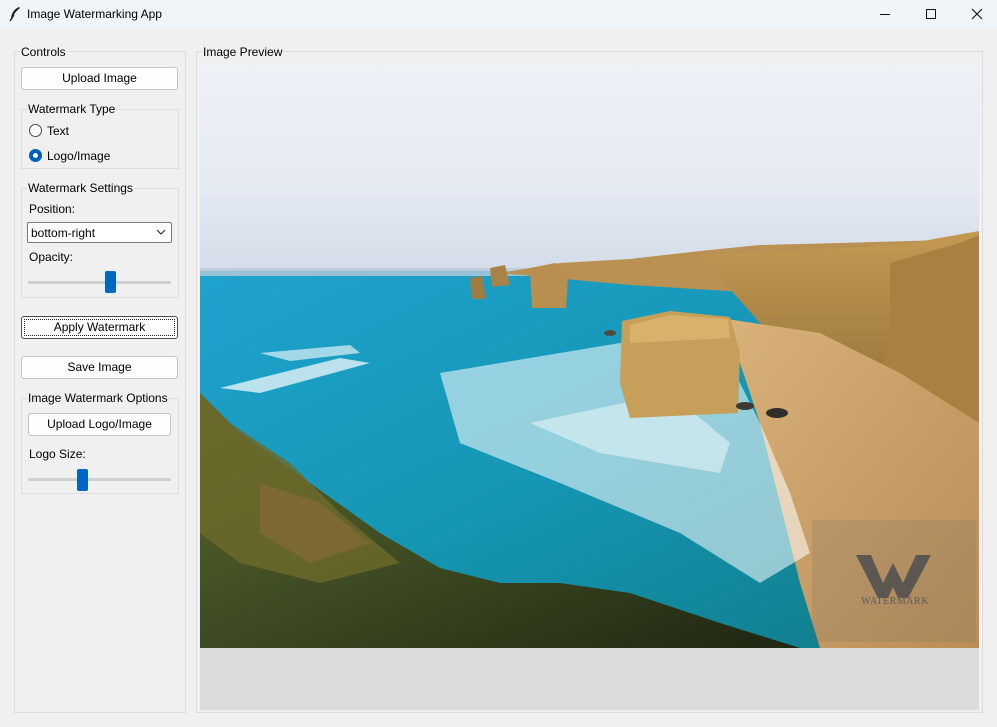 This screenshot has width=997, height=727. What do you see at coordinates (243, 52) in the screenshot?
I see `image-preview-title: Image Preview` at bounding box center [243, 52].